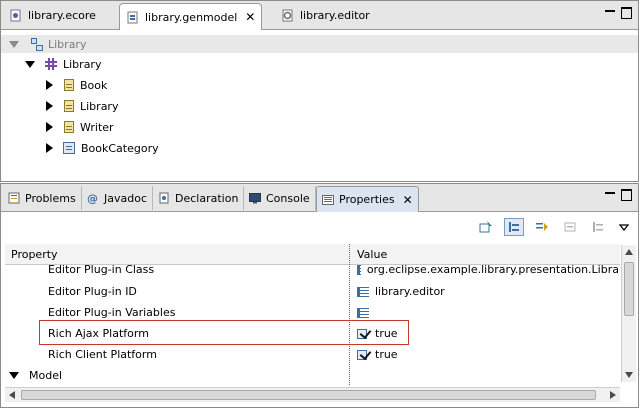  Describe the element at coordinates (62, 15) in the screenshot. I see `tab-label: library.ecore` at that location.